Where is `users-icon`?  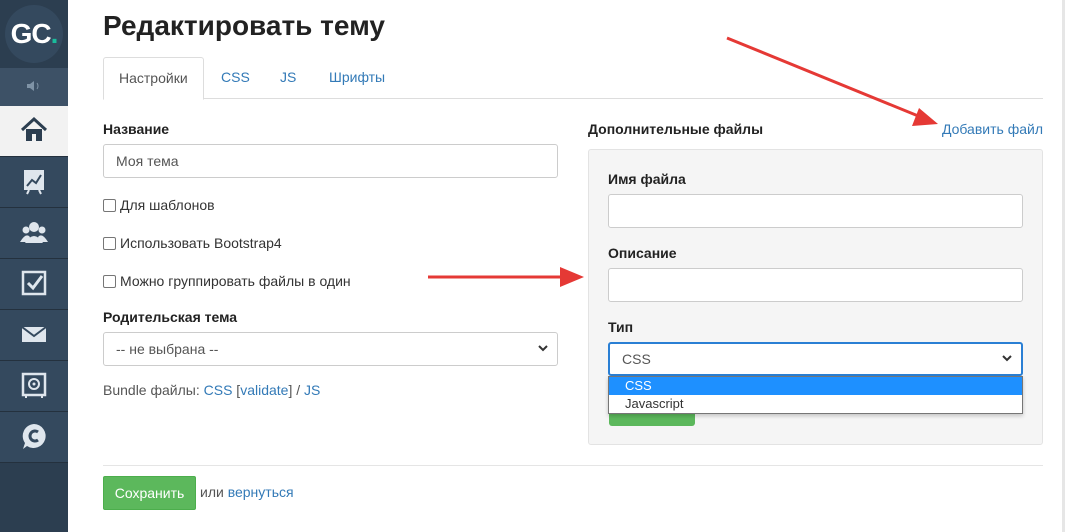
users-icon is located at coordinates (34, 233).